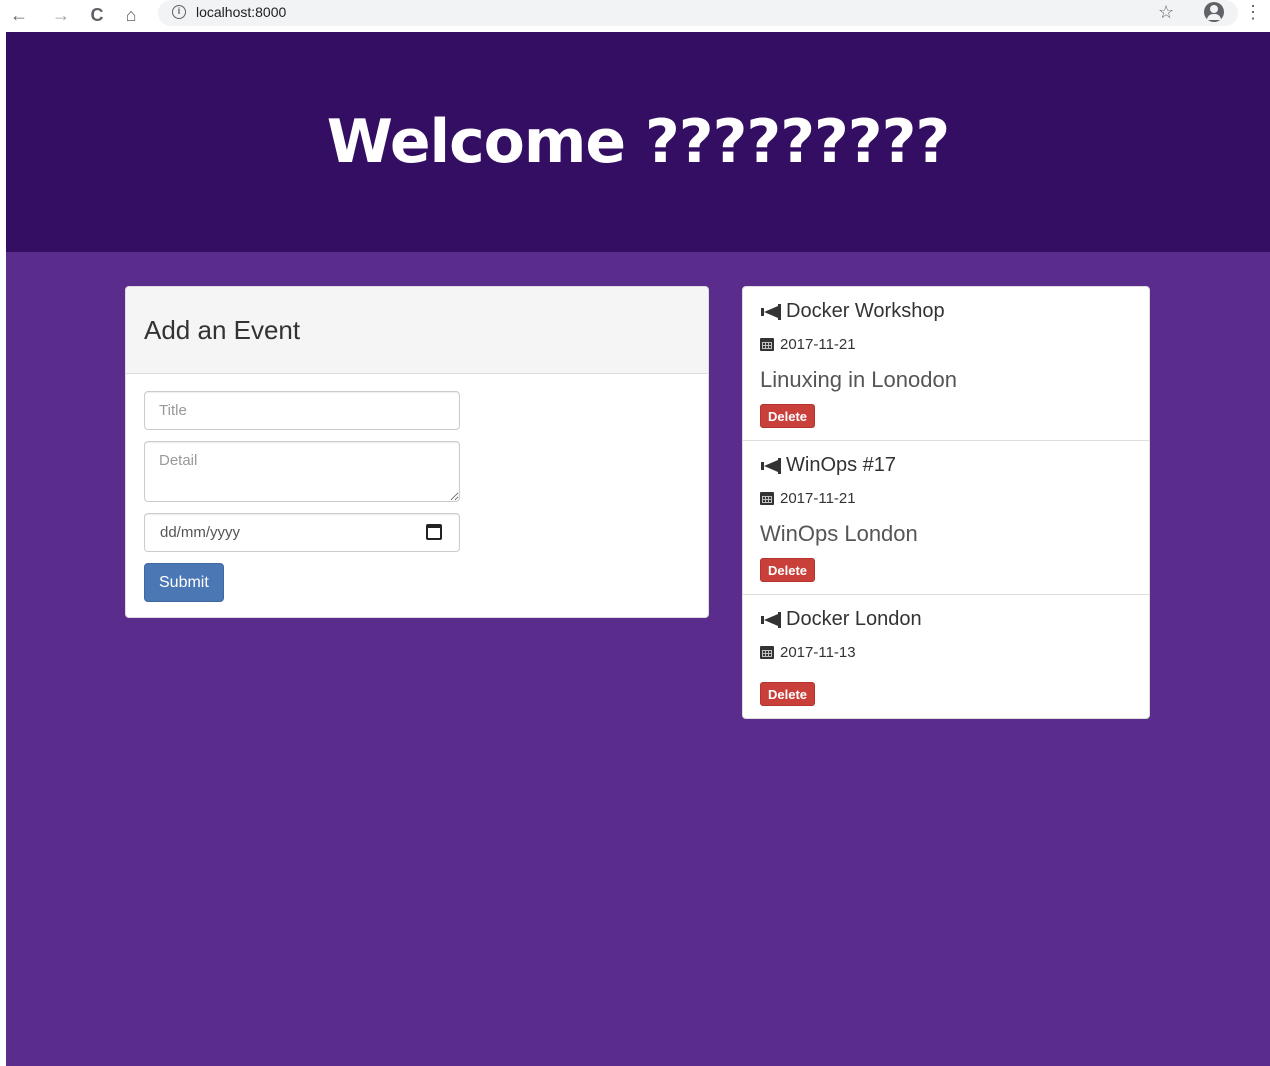 This screenshot has height=1066, width=1270. What do you see at coordinates (19, 15) in the screenshot?
I see `back-arrow-icon: ←` at bounding box center [19, 15].